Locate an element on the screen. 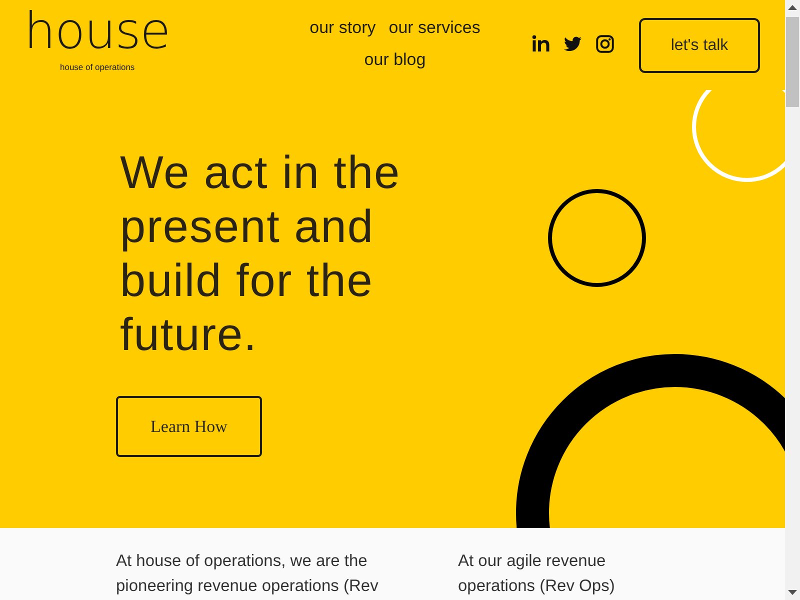  nav-link: our blog is located at coordinates (395, 60).